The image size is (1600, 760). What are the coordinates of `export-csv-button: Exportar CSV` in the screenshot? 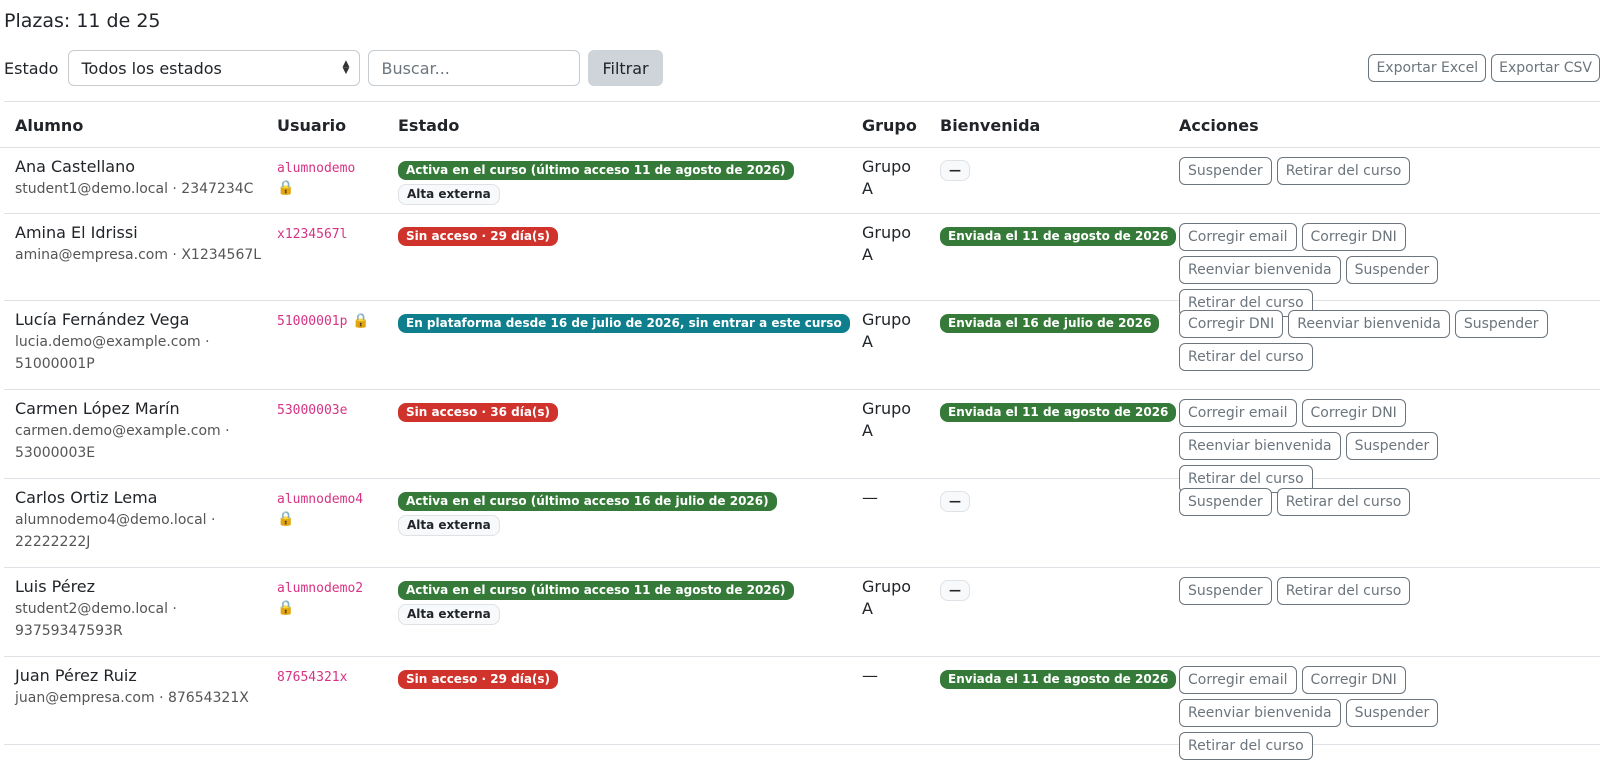 It's located at (1545, 68).